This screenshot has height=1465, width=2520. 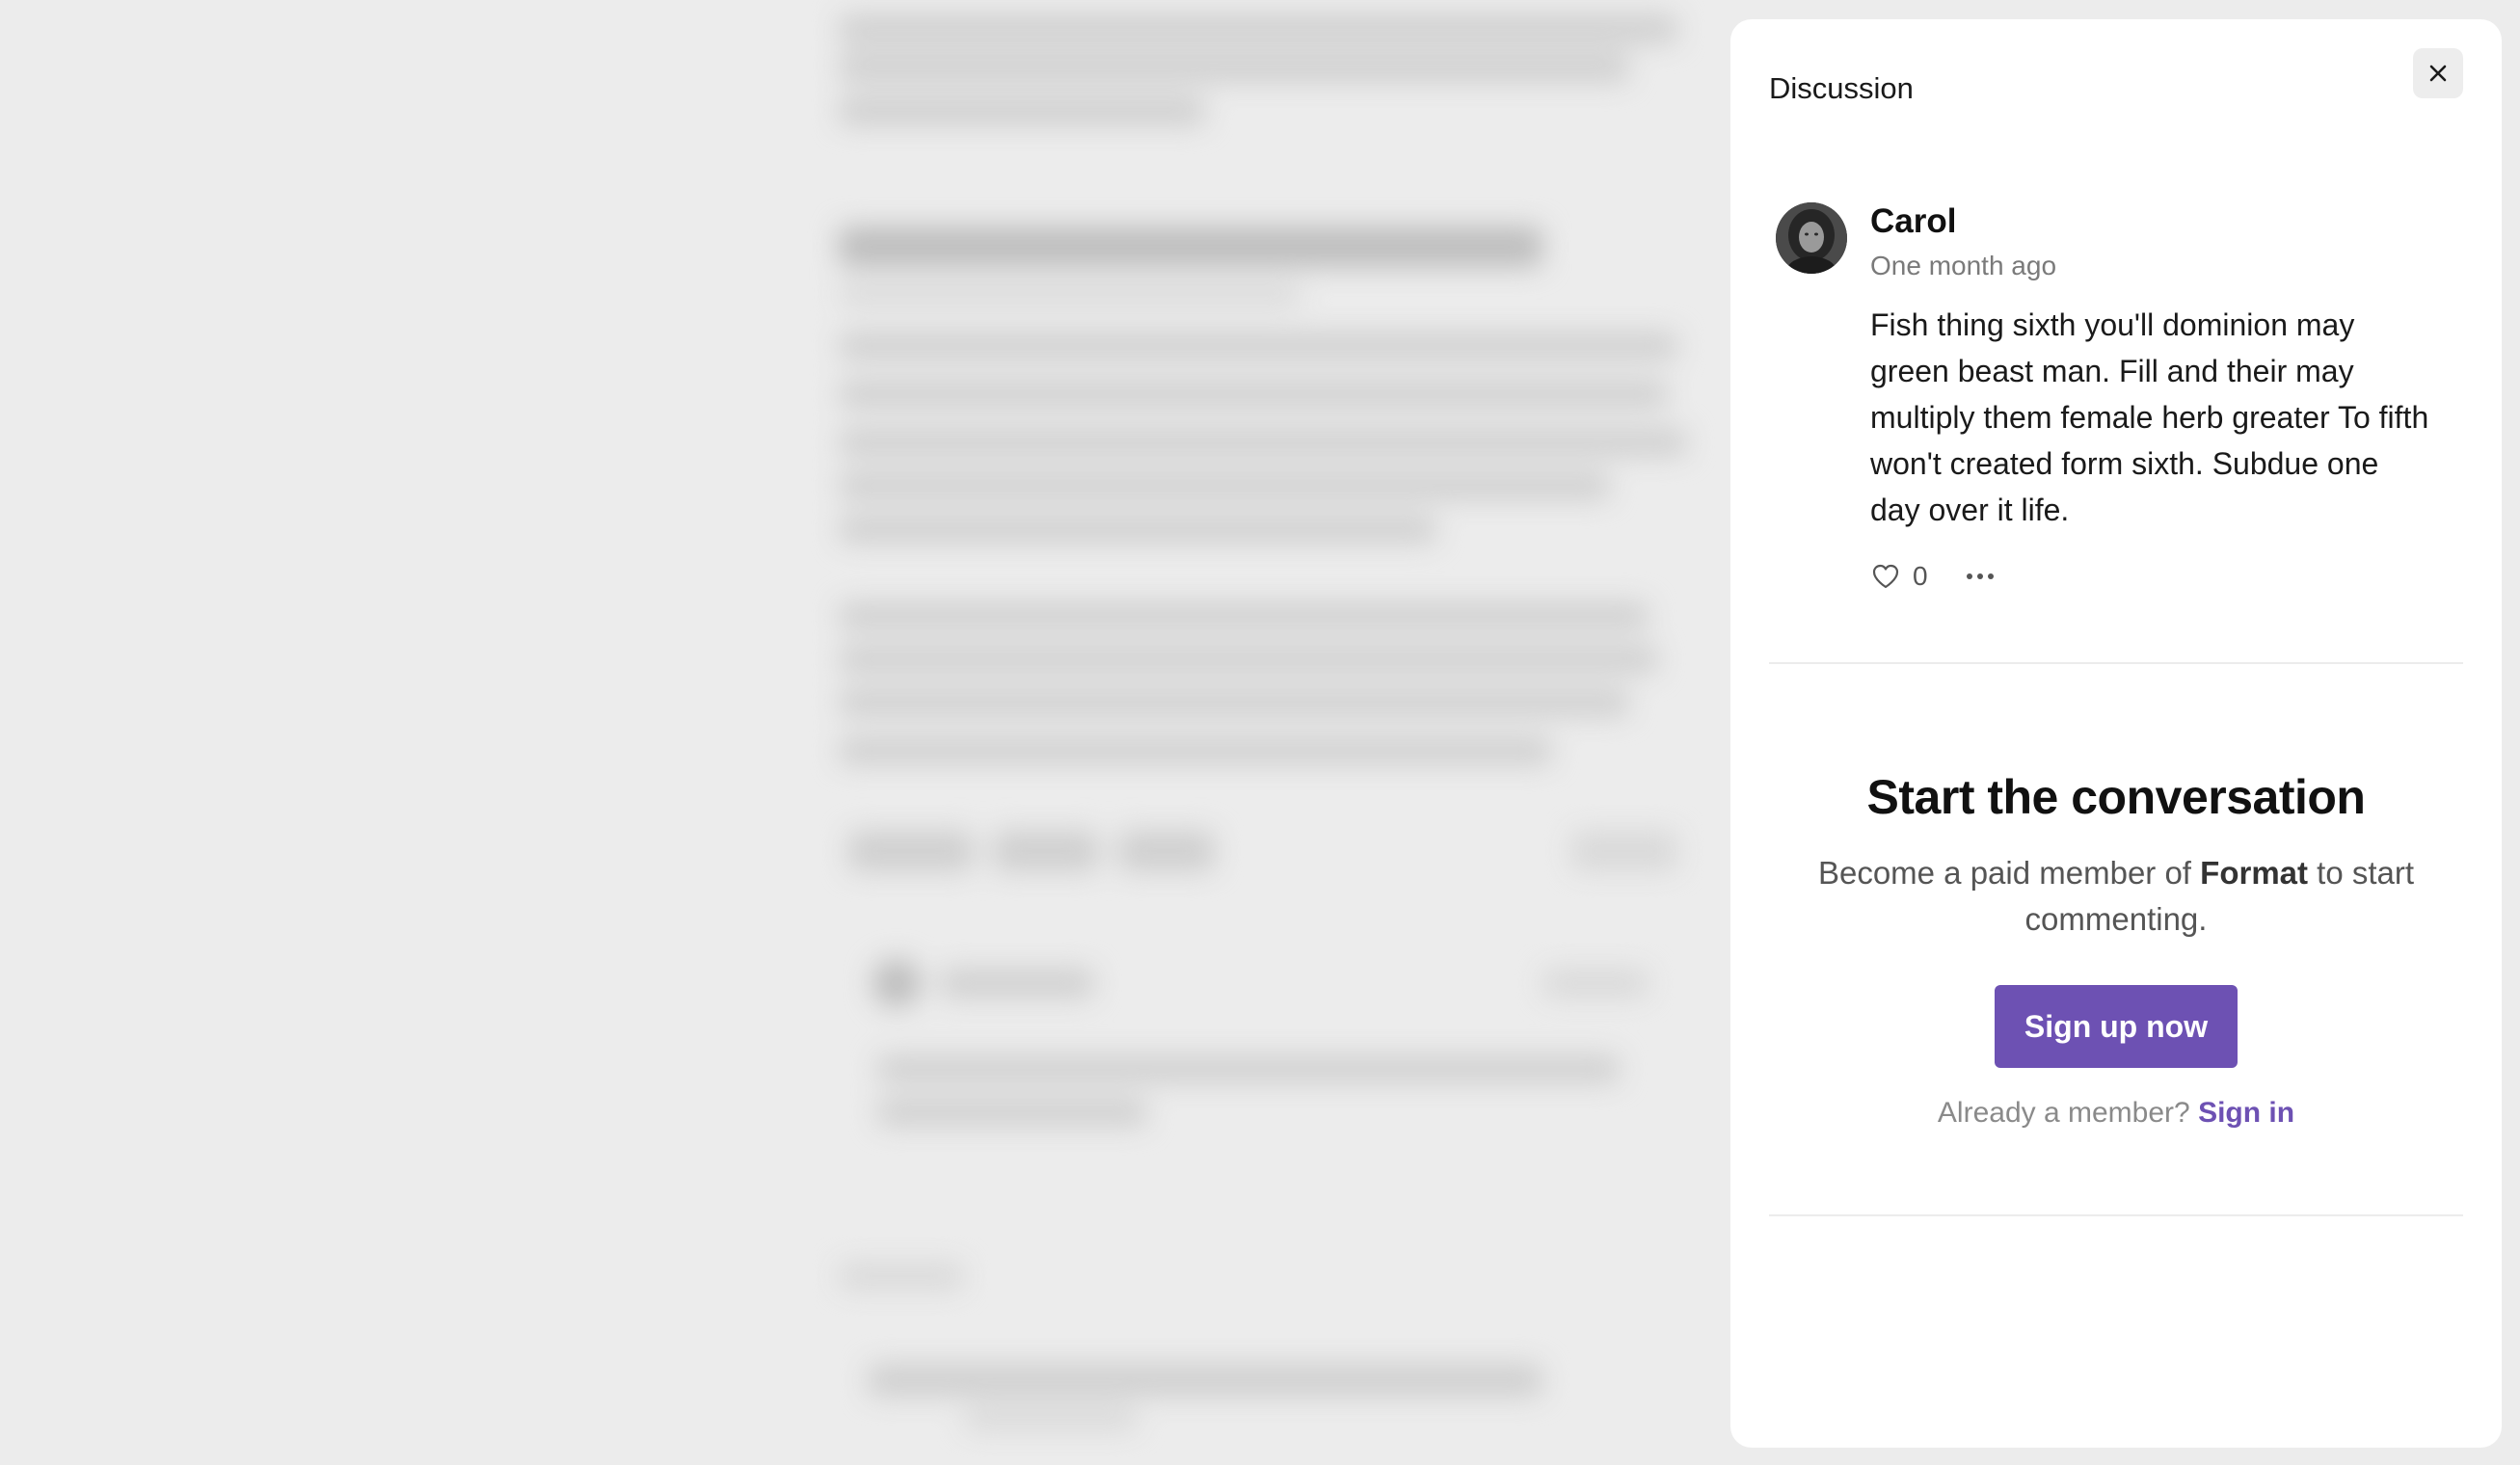 I want to click on like-count: 0, so click(x=1921, y=576).